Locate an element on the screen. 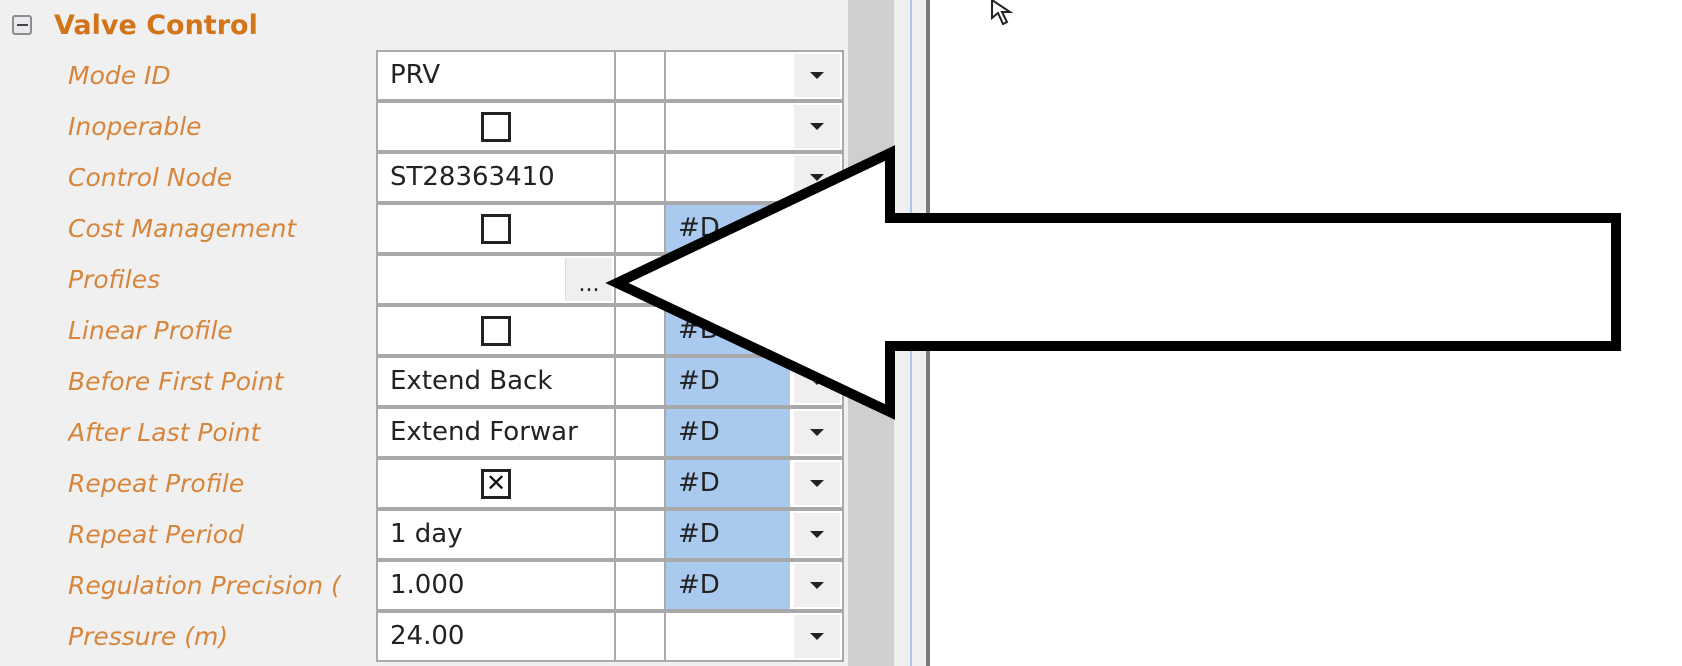 This screenshot has width=1682, height=666. property-value-text: 24.00 is located at coordinates (427, 636).